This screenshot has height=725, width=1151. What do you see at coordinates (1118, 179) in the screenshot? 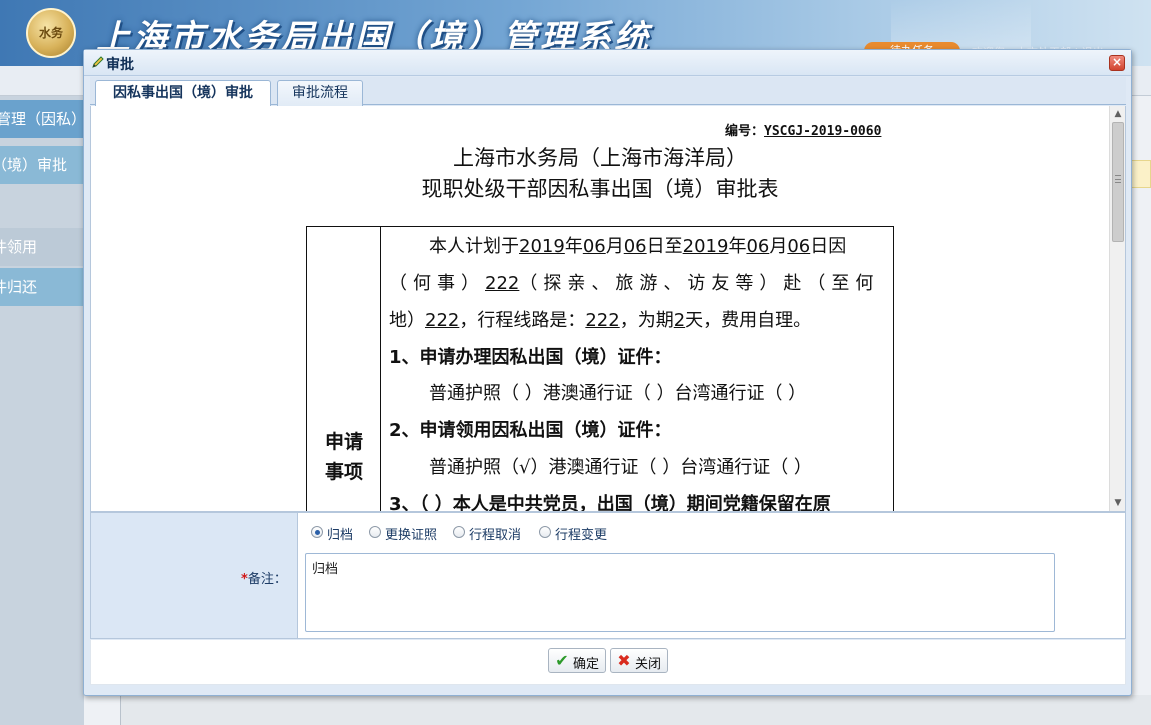
I see `scroll-grip-icon` at bounding box center [1118, 179].